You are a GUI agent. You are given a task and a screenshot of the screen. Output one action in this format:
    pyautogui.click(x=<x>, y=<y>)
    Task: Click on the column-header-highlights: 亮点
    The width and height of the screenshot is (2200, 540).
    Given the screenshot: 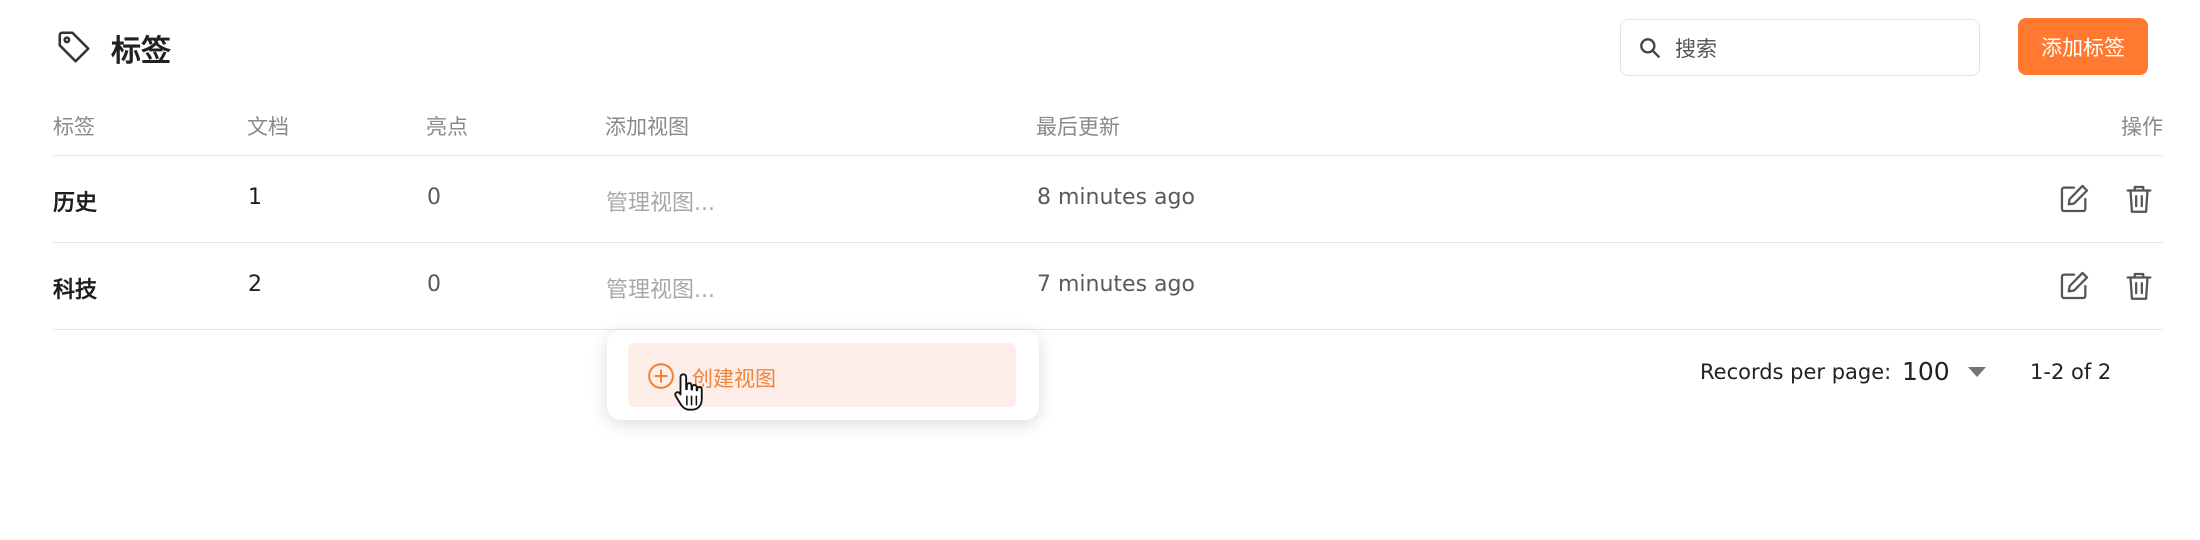 What is the action you would take?
    pyautogui.click(x=447, y=126)
    